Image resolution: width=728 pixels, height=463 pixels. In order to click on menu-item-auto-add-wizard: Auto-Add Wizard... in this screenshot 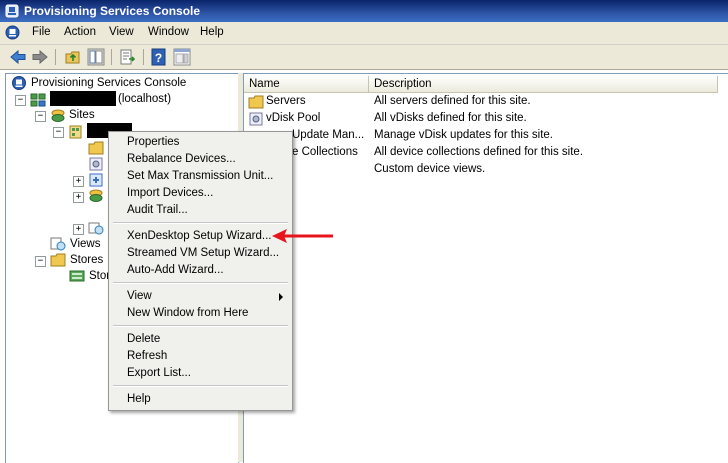, I will do `click(175, 270)`.